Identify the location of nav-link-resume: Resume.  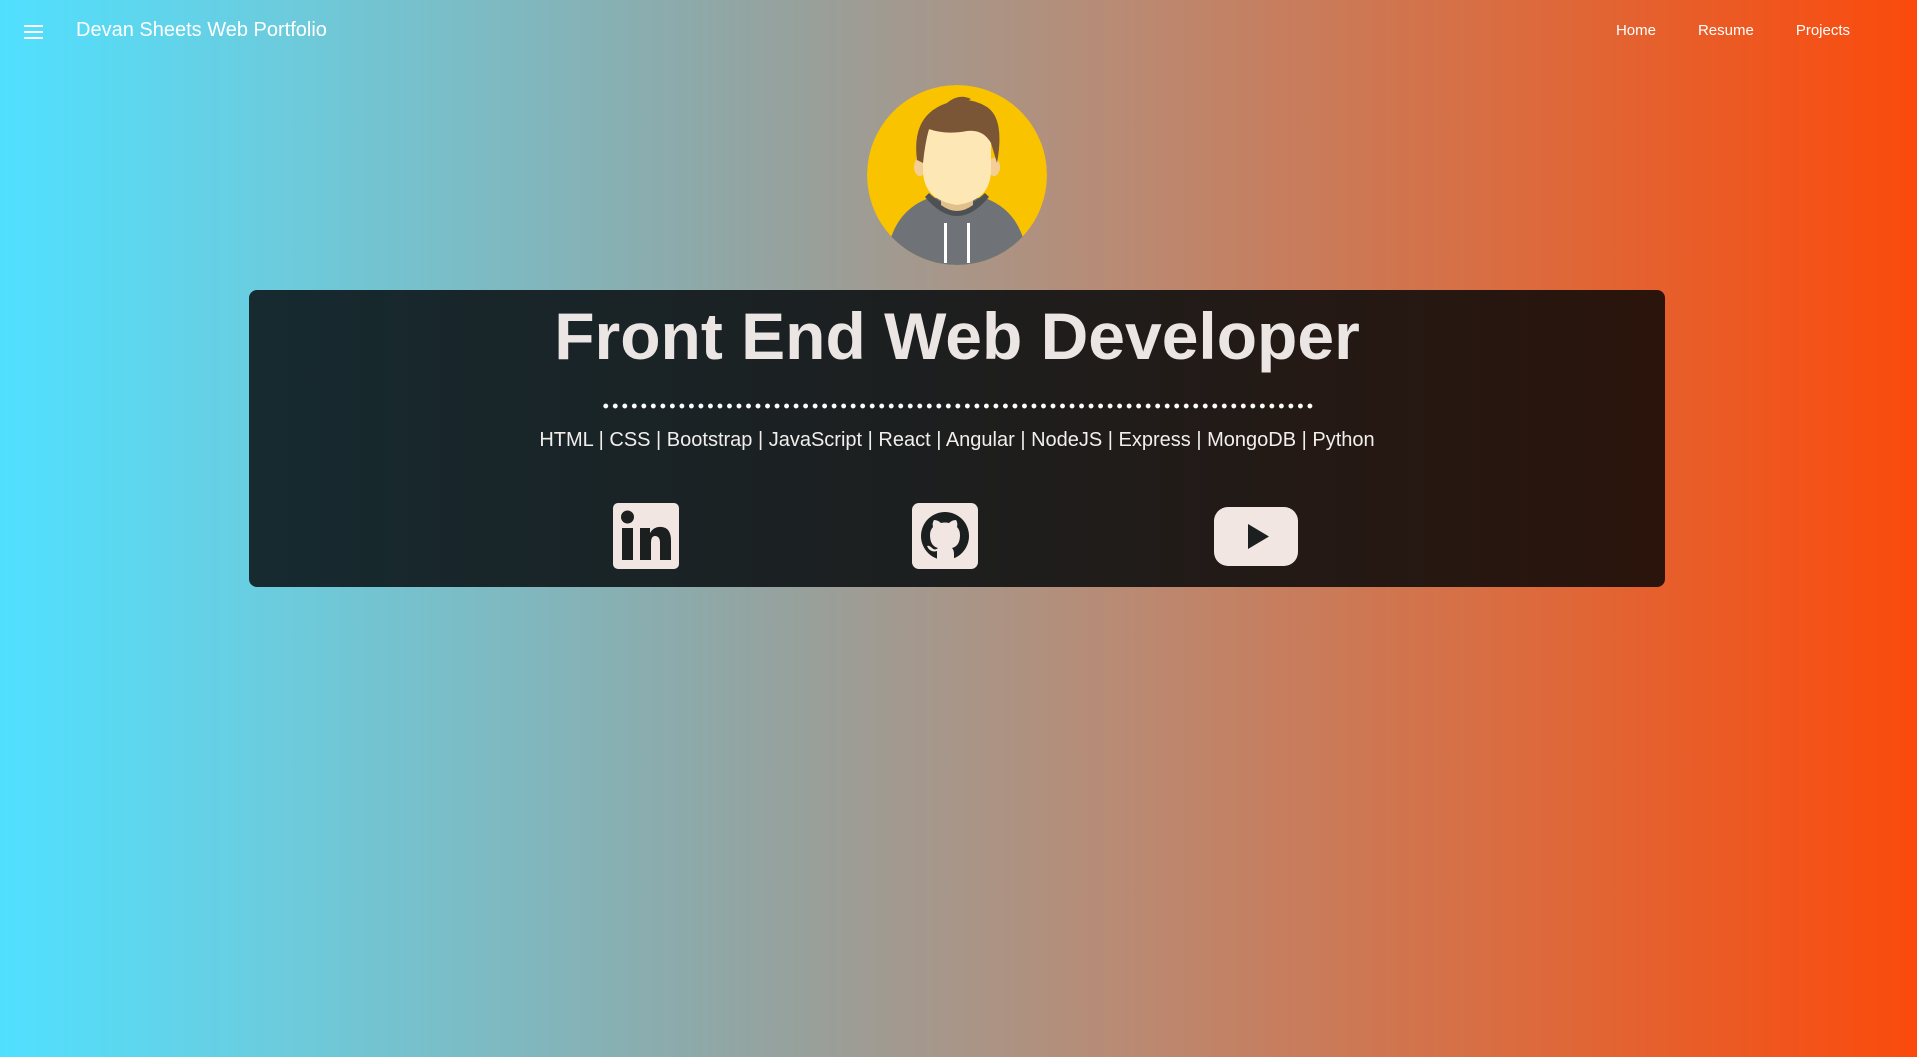
(1726, 30).